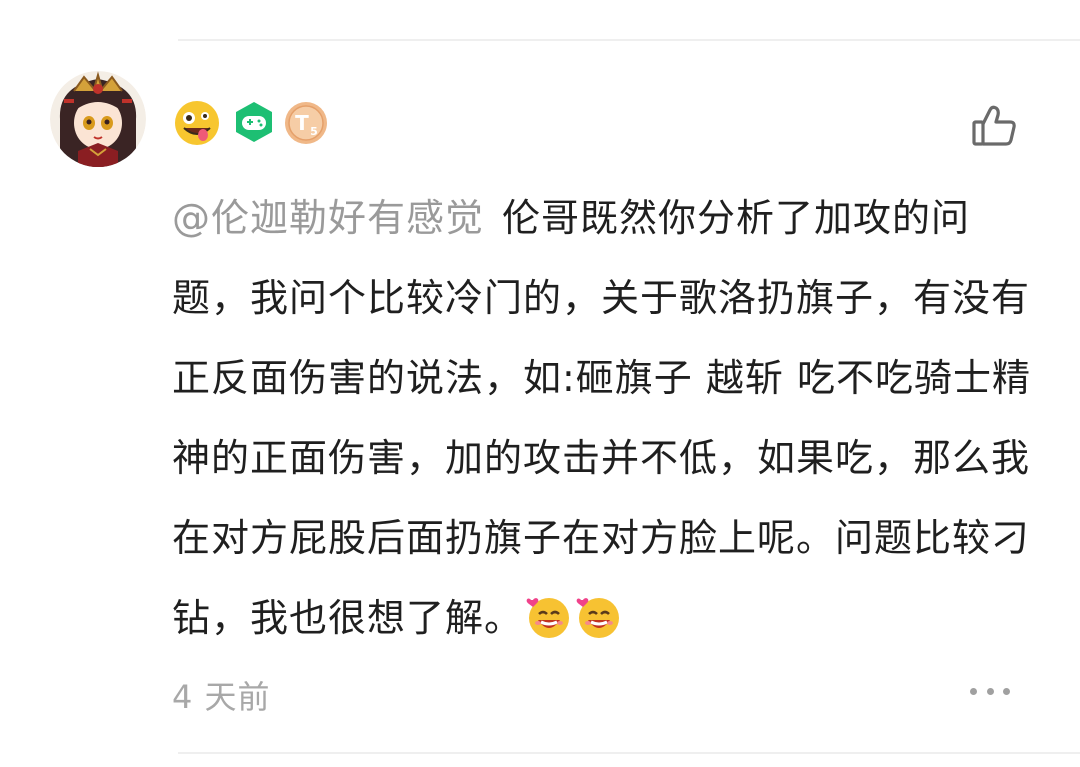 The width and height of the screenshot is (1080, 767). Describe the element at coordinates (197, 123) in the screenshot. I see `crazy-face-emoji-icon` at that location.